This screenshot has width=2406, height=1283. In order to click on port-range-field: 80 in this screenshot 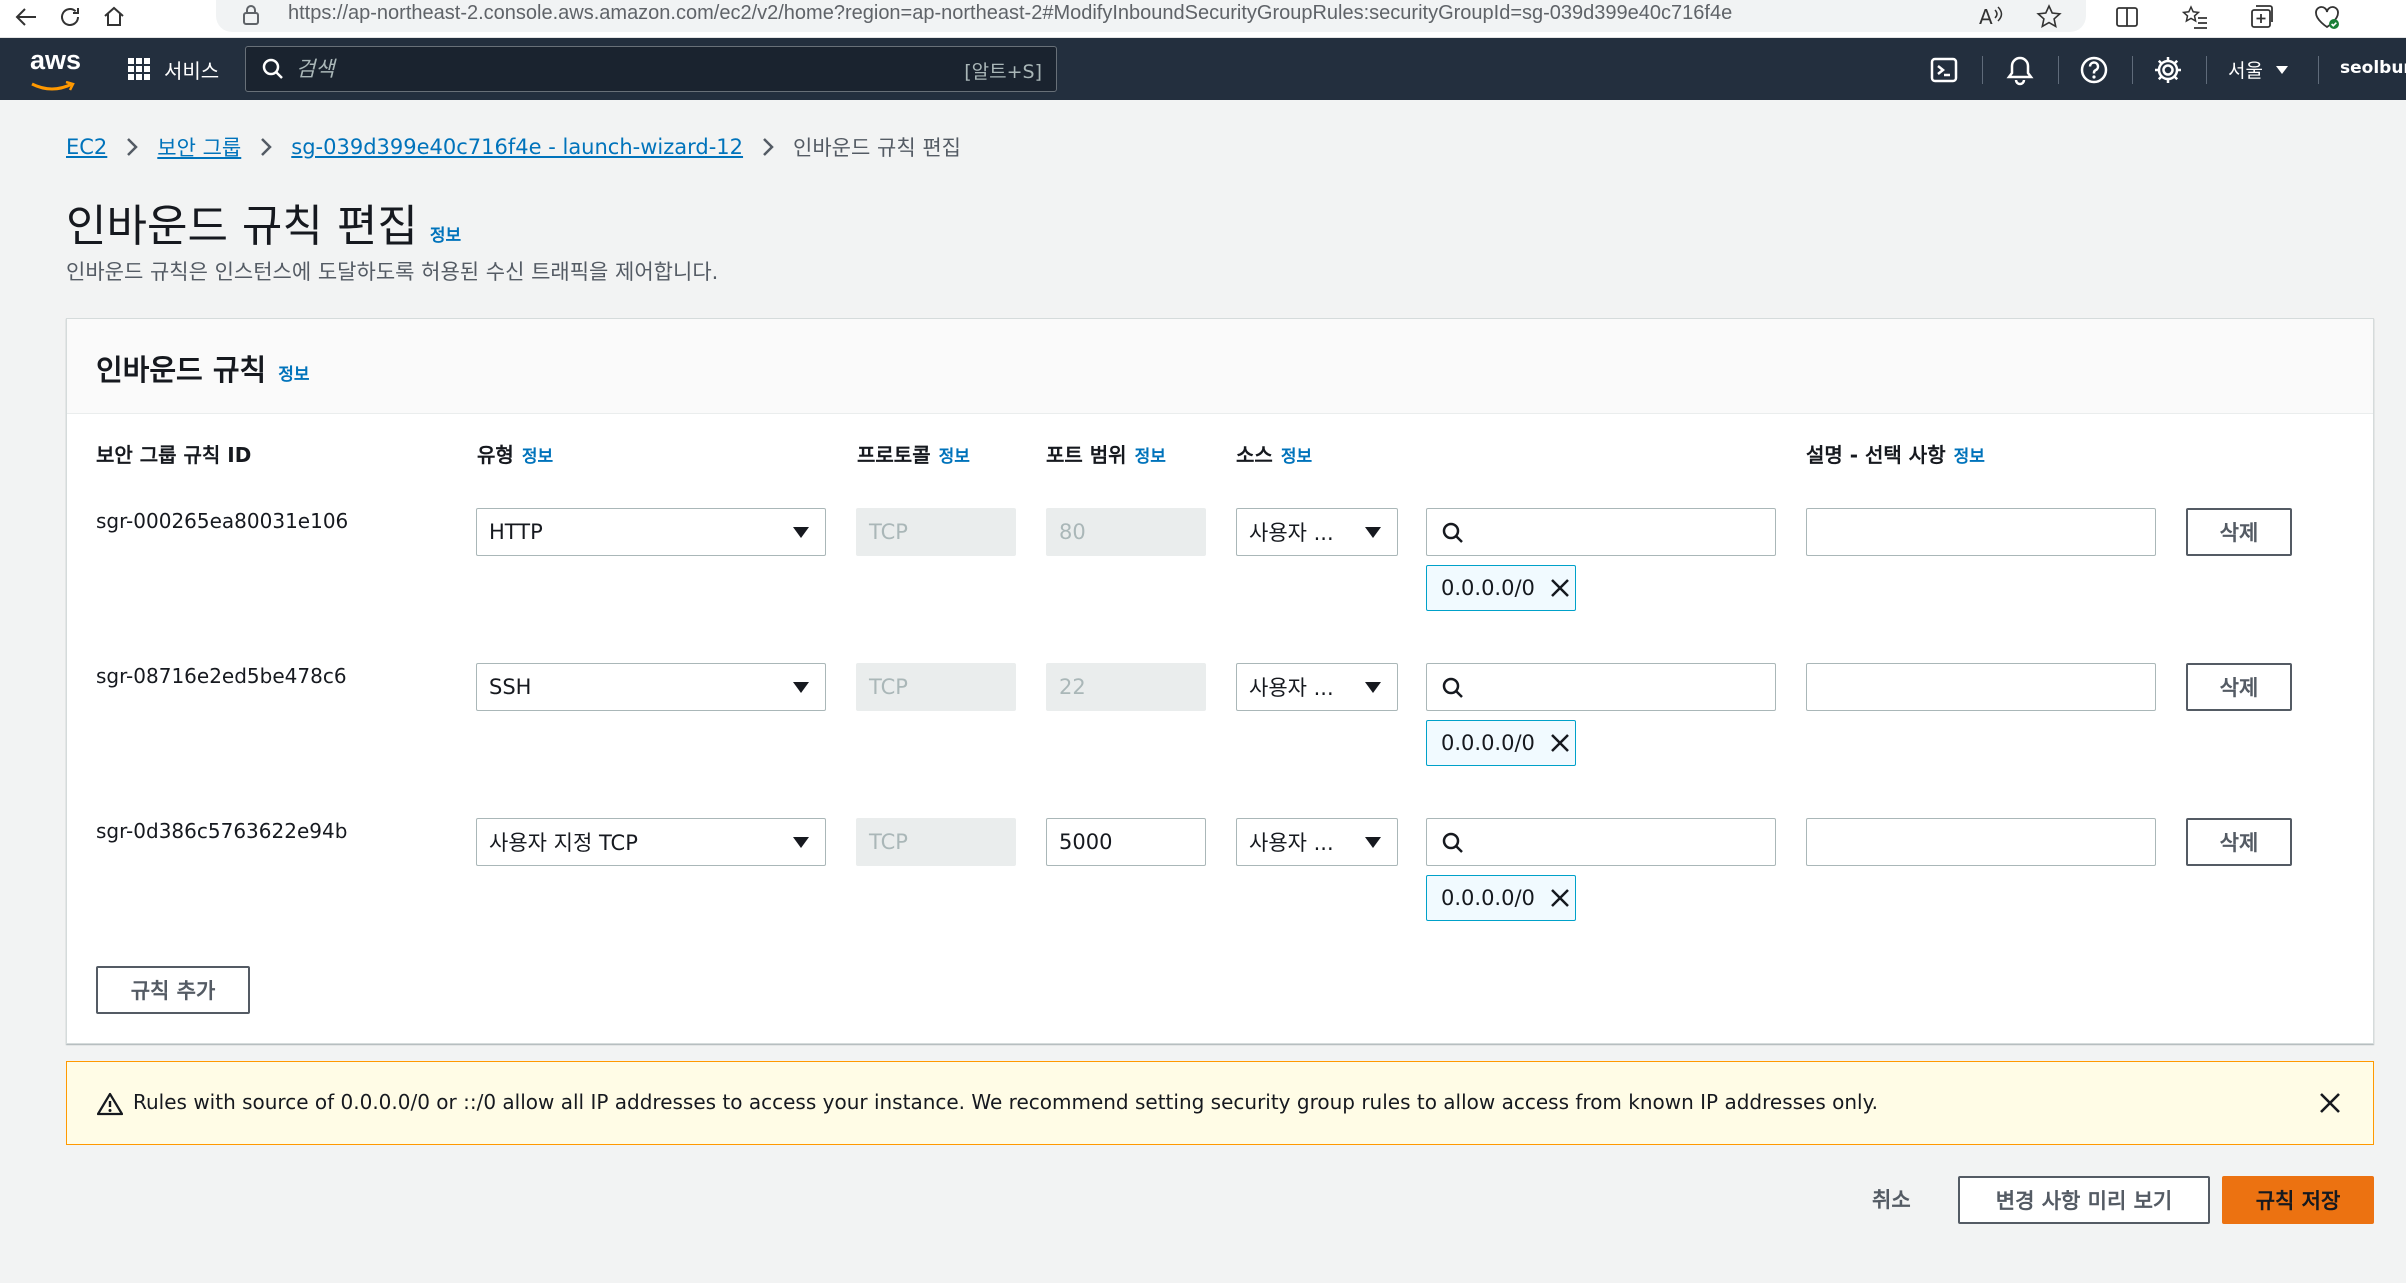, I will do `click(1126, 532)`.